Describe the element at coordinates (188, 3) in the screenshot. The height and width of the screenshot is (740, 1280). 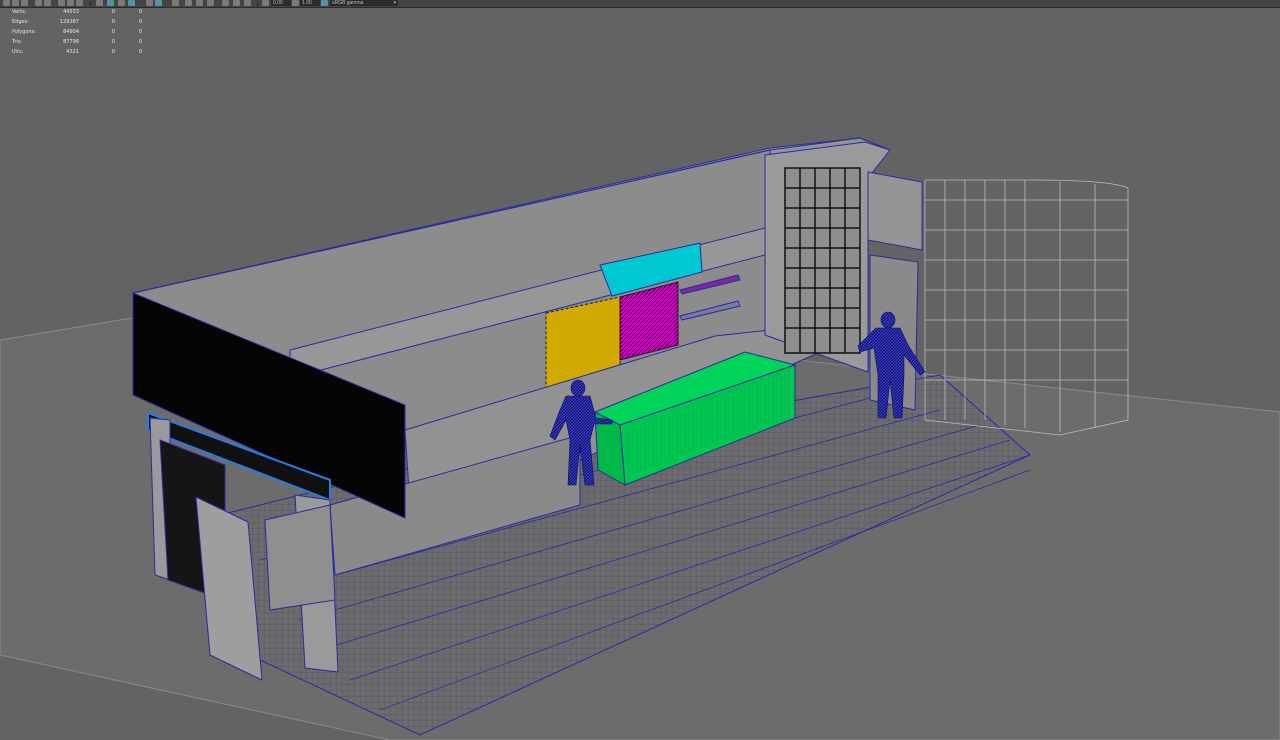
I see `exposure-icon` at that location.